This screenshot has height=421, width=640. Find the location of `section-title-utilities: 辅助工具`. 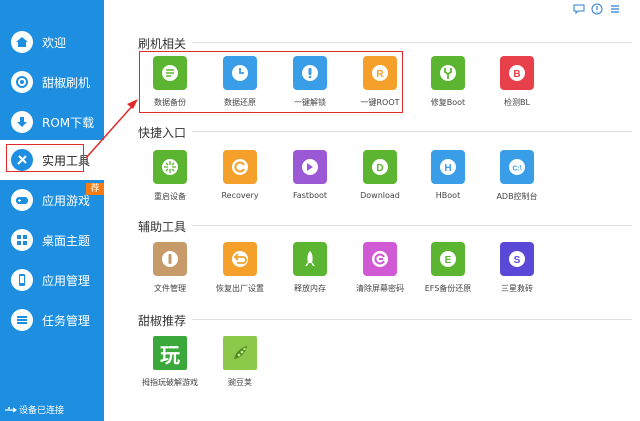

section-title-utilities: 辅助工具 is located at coordinates (162, 227).